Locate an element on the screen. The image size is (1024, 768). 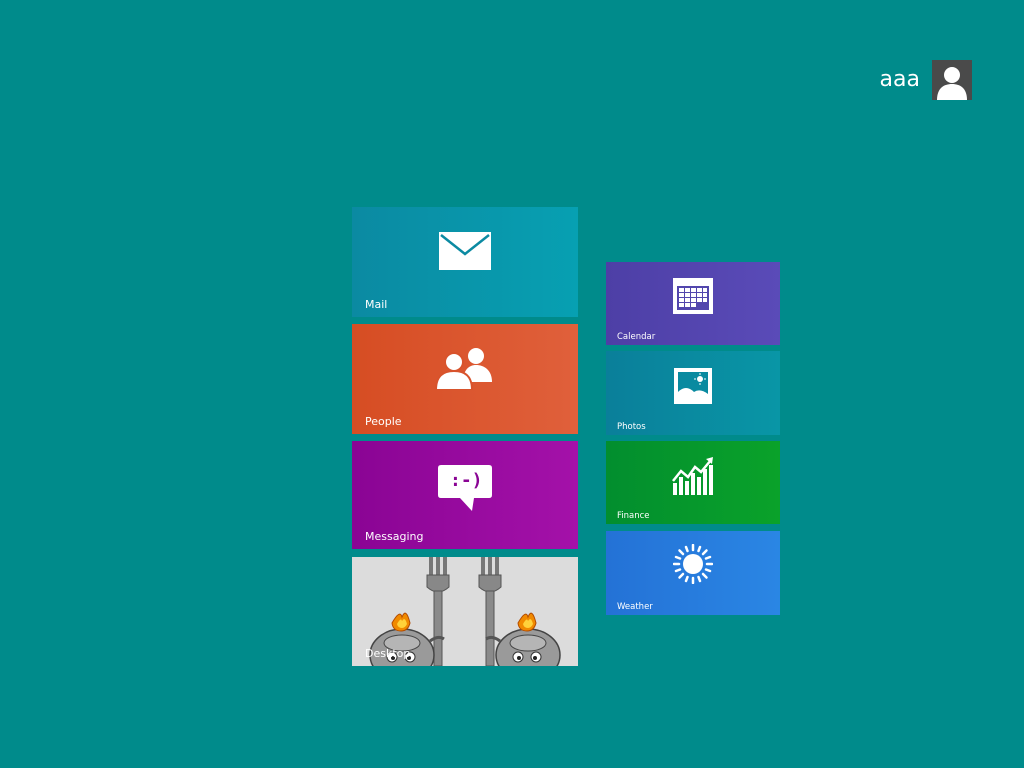
tile-label: Weather is located at coordinates (635, 607).